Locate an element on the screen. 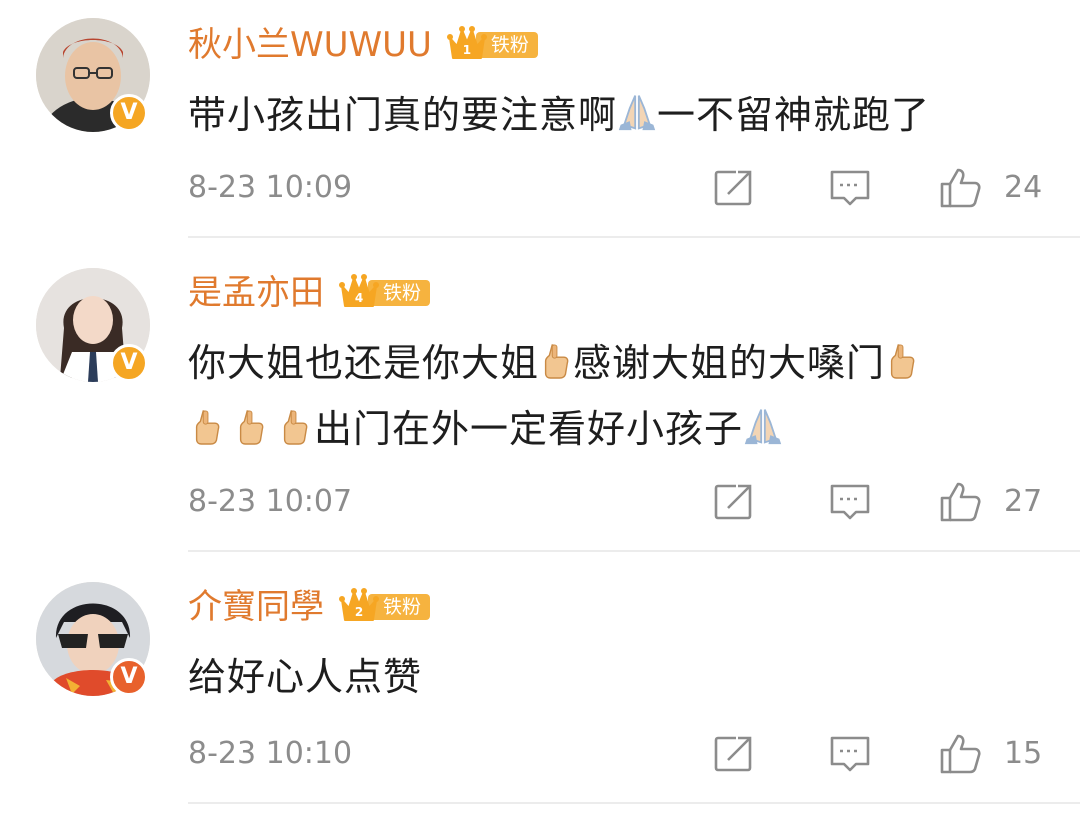 Image resolution: width=1080 pixels, height=824 pixels. like-count: 27 is located at coordinates (1023, 502).